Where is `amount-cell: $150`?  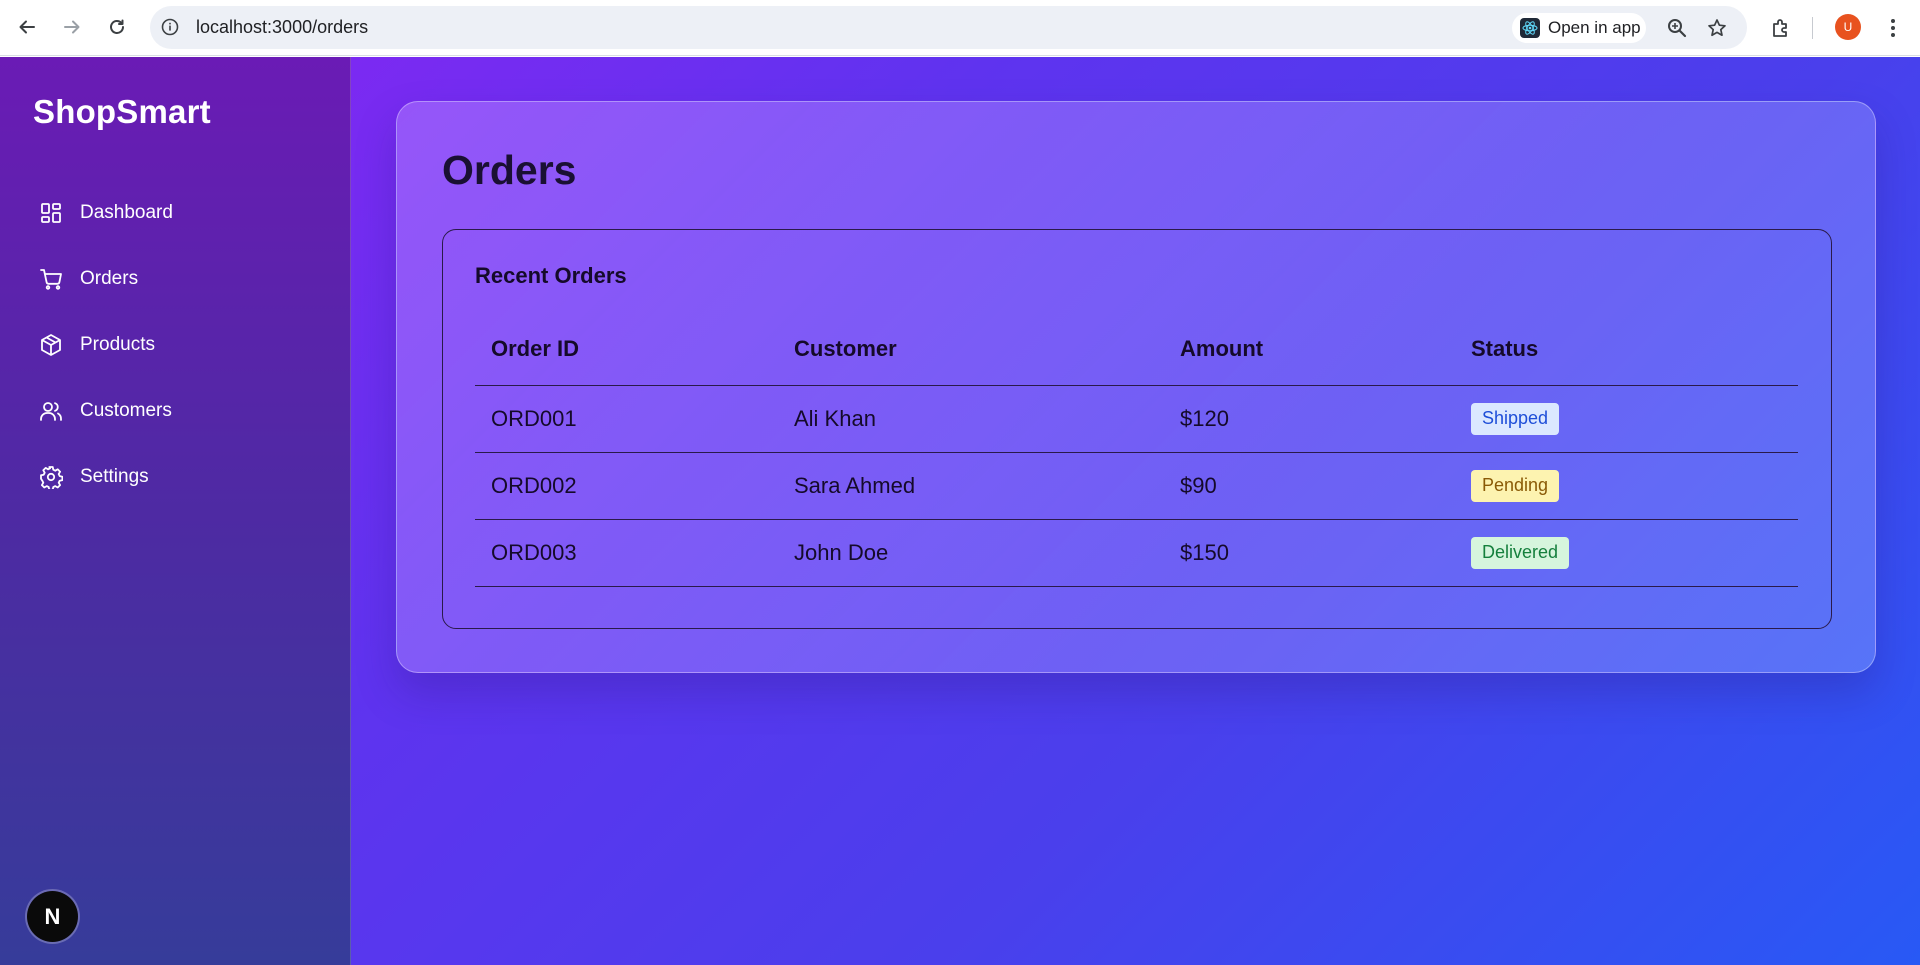
amount-cell: $150 is located at coordinates (1309, 553).